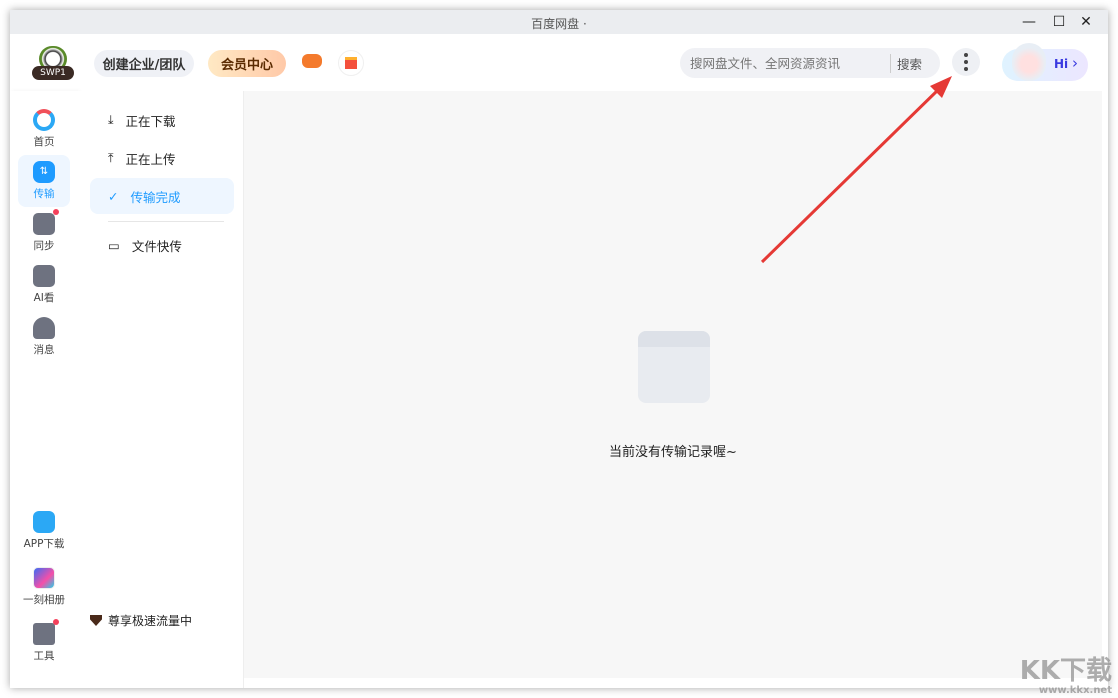  I want to click on rail-item-transfer: ⇅ 传输, so click(44, 181).